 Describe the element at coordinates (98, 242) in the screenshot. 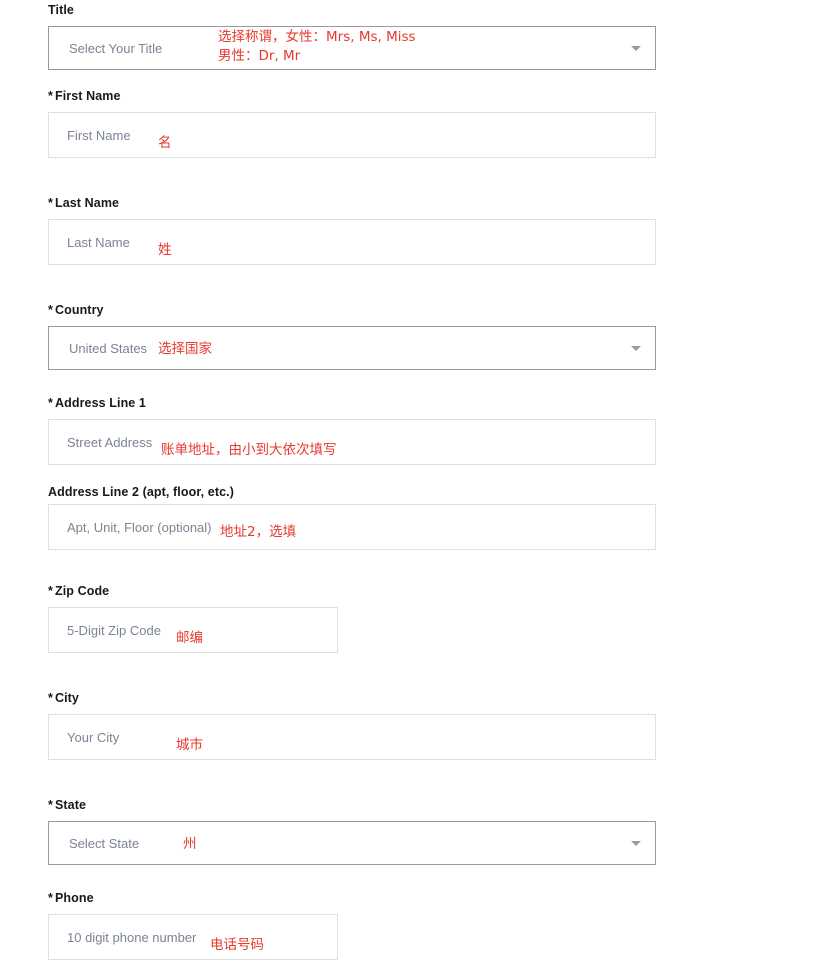

I see `last-name-placeholder: Last Name` at that location.